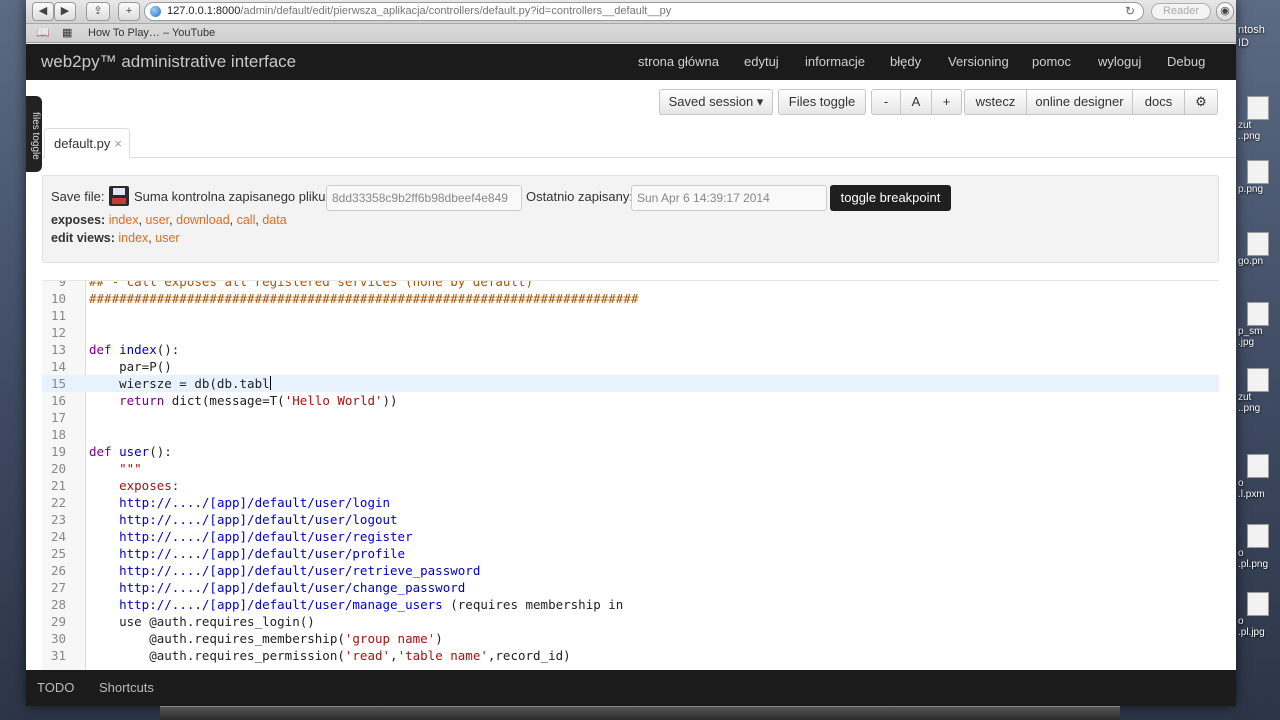 The height and width of the screenshot is (720, 1280). I want to click on desktop-file-icon: go.pn, so click(1258, 258).